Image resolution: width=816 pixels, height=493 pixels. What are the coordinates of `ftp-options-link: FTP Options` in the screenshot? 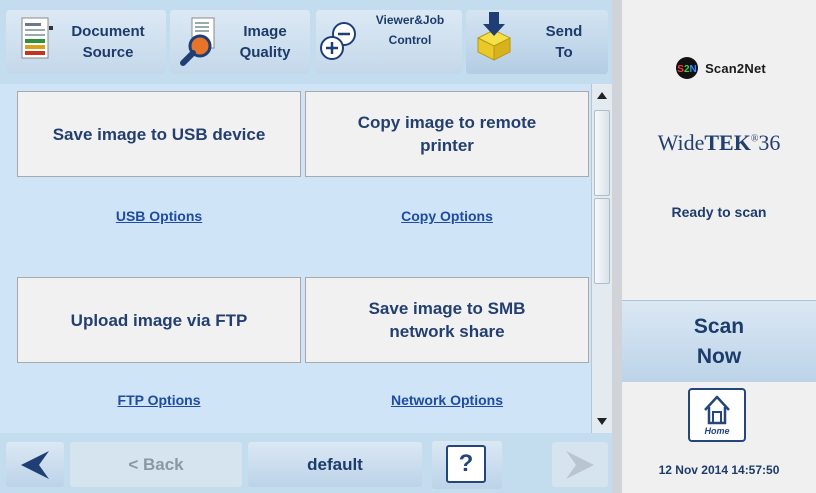 It's located at (159, 400).